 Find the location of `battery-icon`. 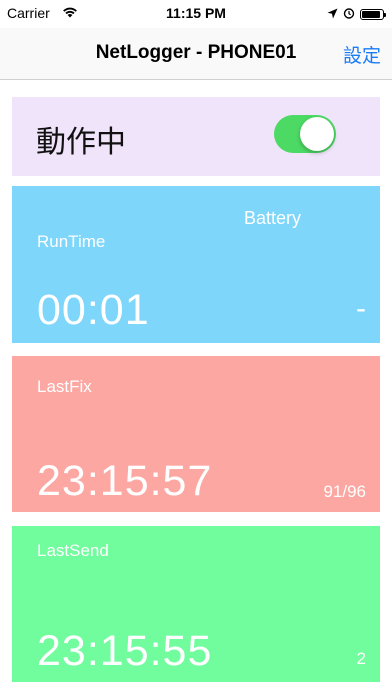

battery-icon is located at coordinates (373, 14).